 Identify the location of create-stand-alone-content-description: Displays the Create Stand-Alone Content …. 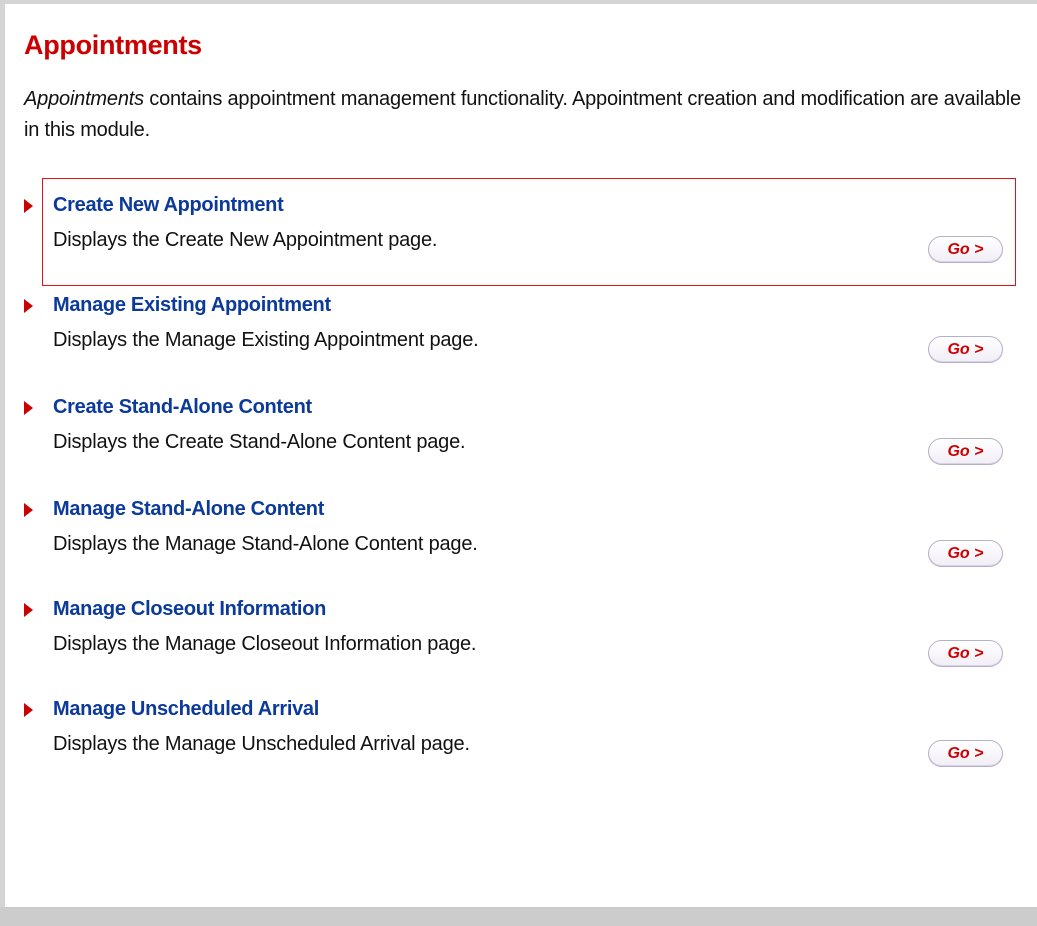
(259, 442).